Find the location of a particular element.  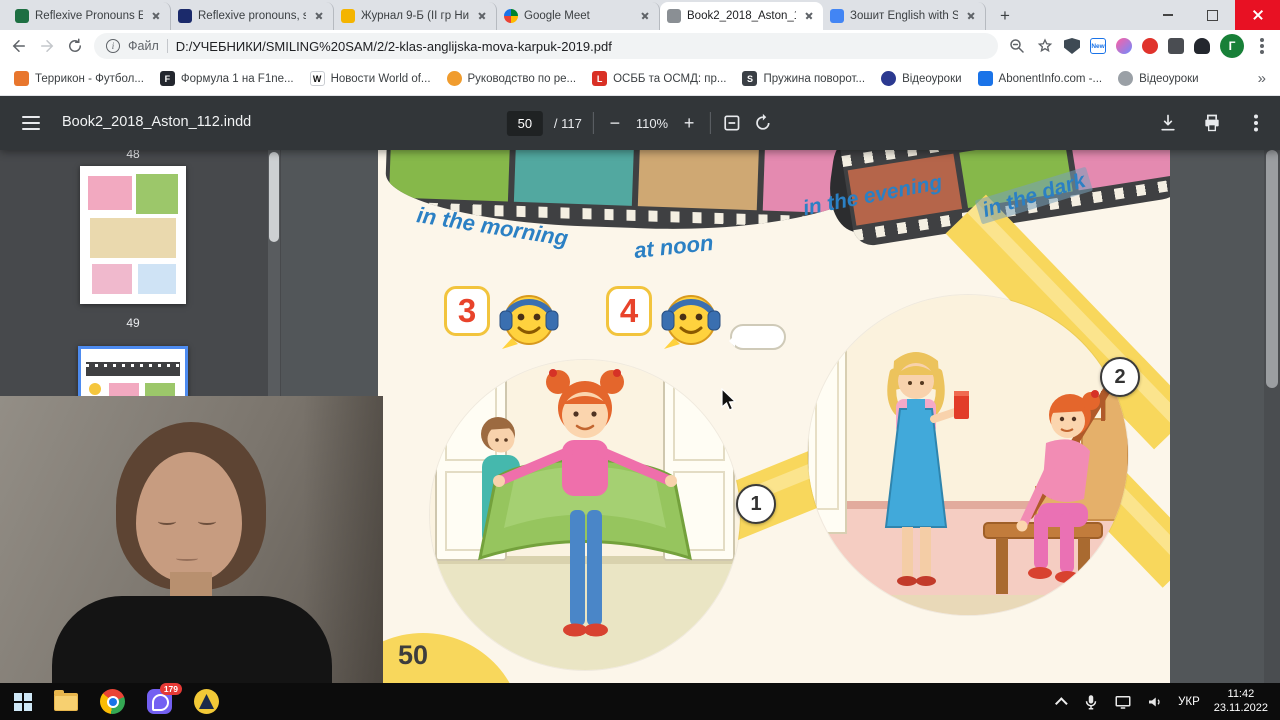

file-explorer-icon is located at coordinates (66, 700).